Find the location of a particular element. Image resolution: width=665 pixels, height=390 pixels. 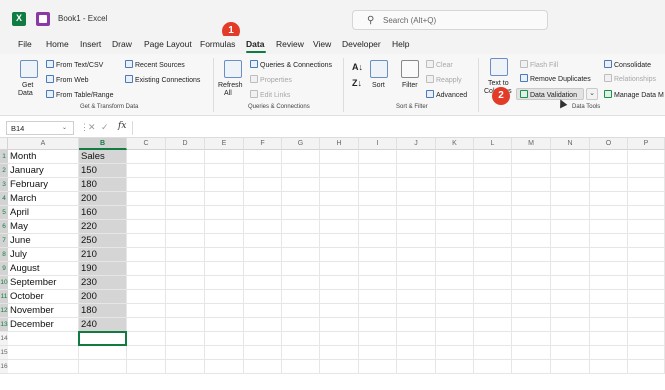

data-validation-dropdown: ⌄ is located at coordinates (592, 94).